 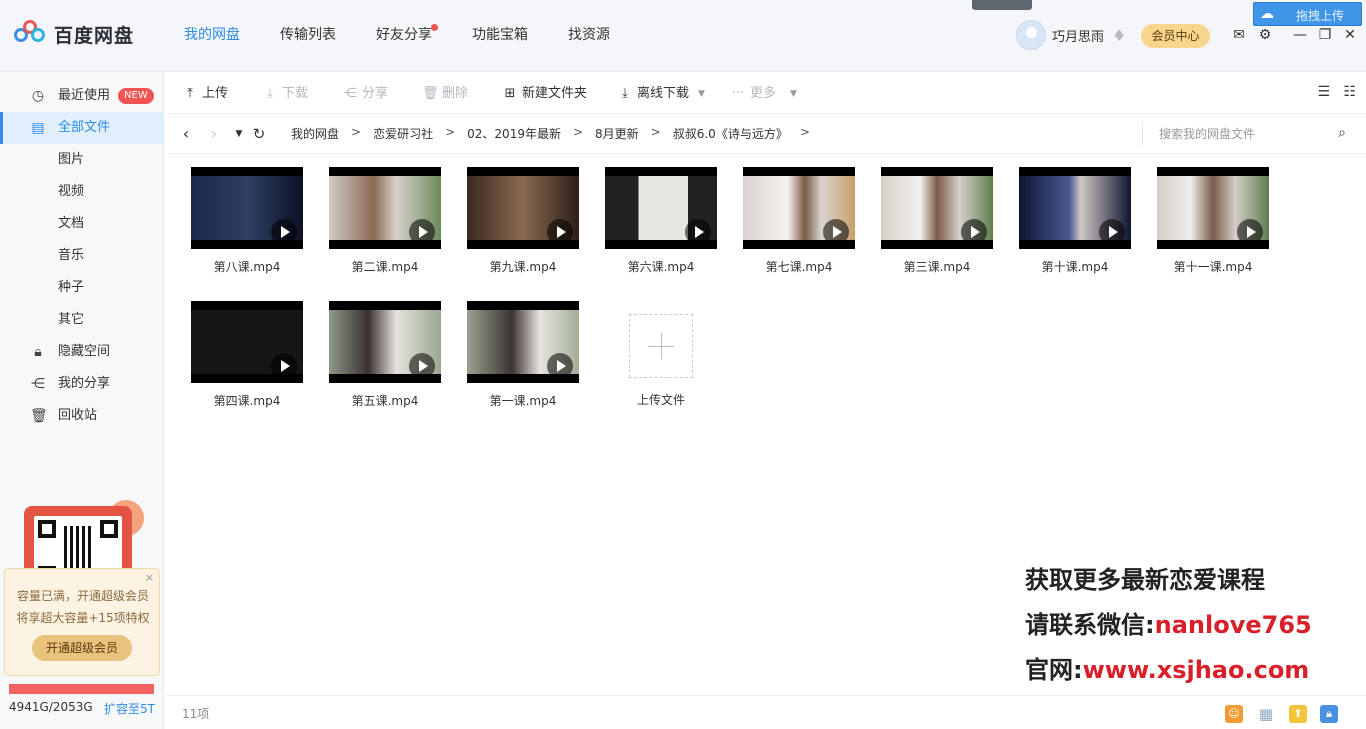 I want to click on file-icon: ▤, so click(x=38, y=128).